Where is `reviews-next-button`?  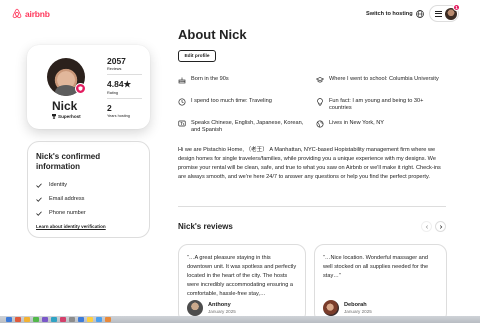
reviews-next-button is located at coordinates (440, 226).